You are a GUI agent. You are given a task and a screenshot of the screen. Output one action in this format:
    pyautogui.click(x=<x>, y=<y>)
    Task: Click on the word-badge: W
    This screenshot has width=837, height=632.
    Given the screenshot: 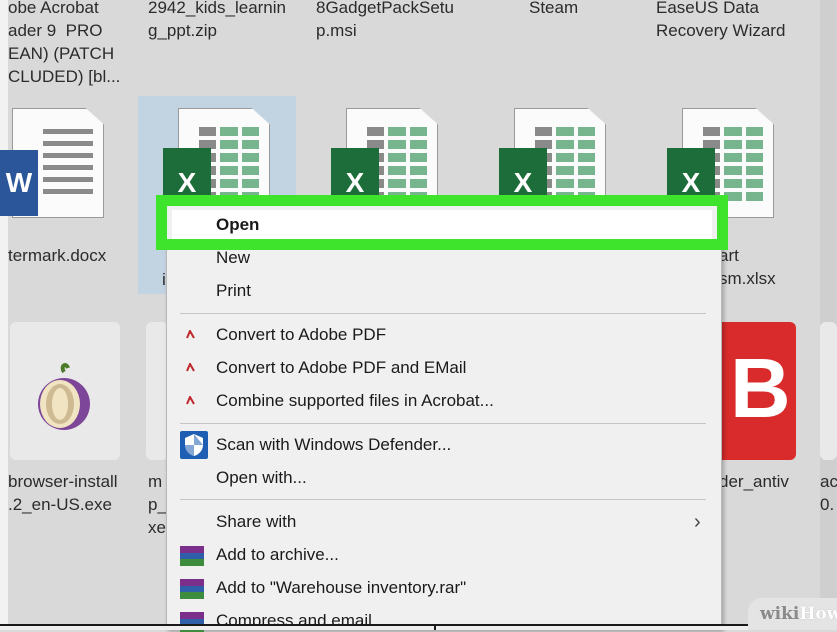 What is the action you would take?
    pyautogui.click(x=19, y=183)
    